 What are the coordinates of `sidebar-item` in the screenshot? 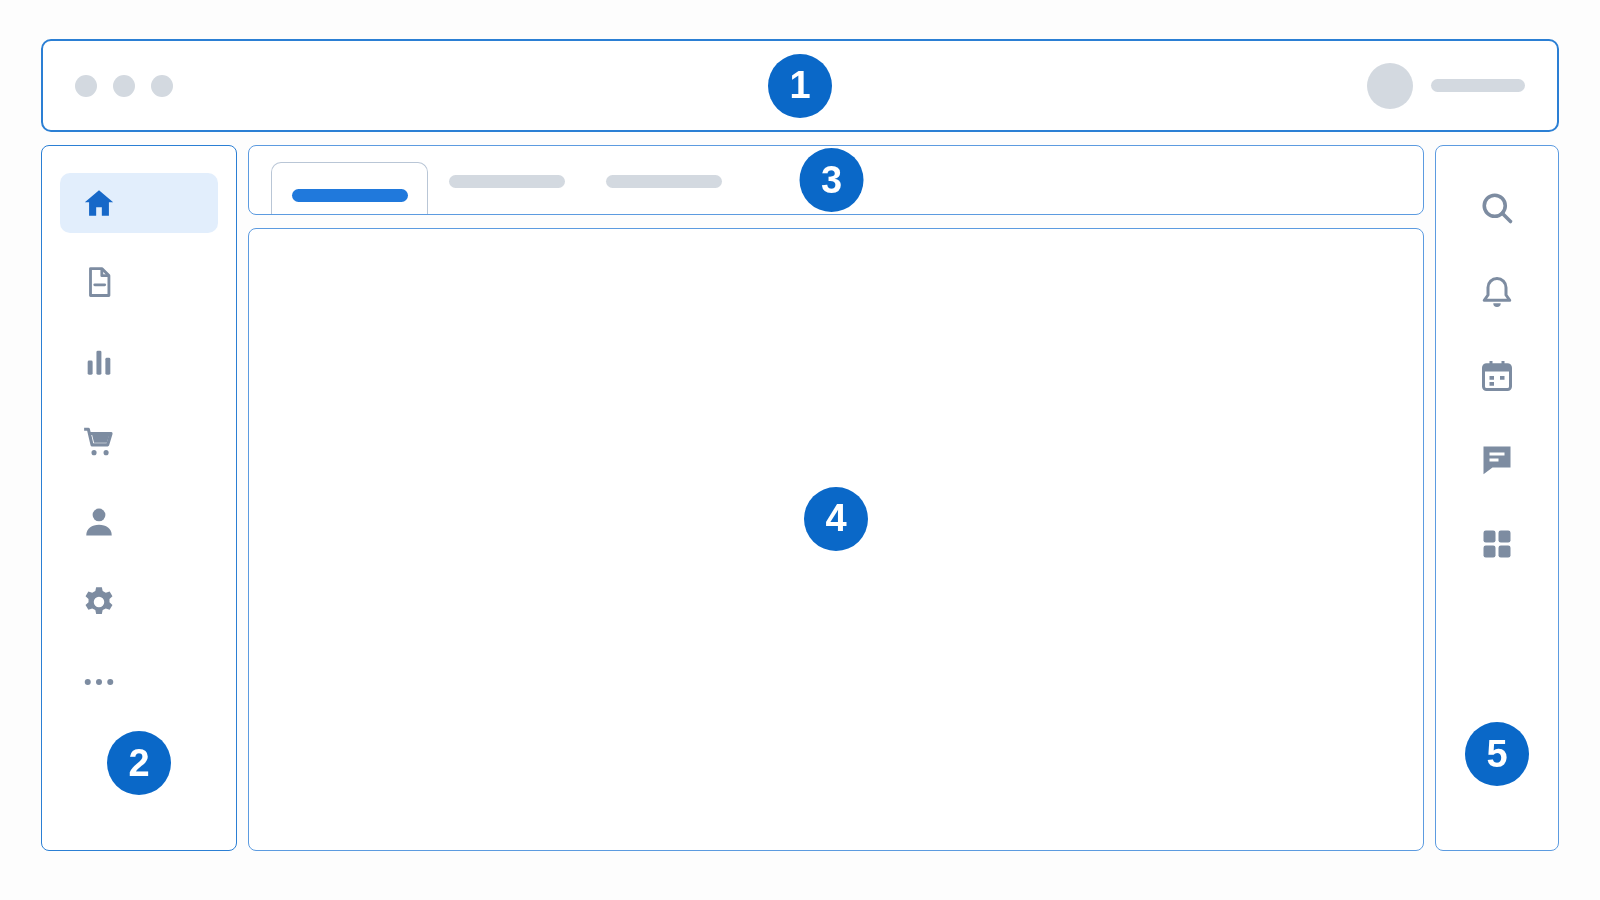 It's located at (139, 203).